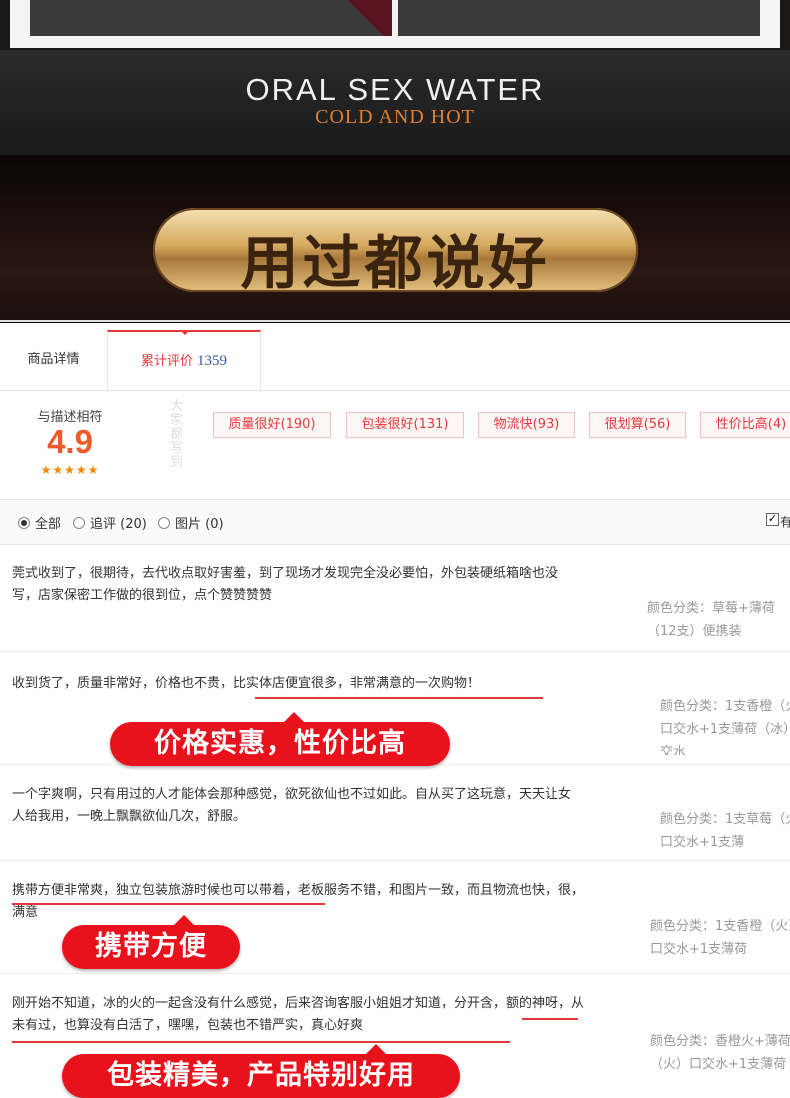 This screenshot has height=1098, width=790. What do you see at coordinates (395, 117) in the screenshot?
I see `hero-subtitle: COLD AND HOT` at bounding box center [395, 117].